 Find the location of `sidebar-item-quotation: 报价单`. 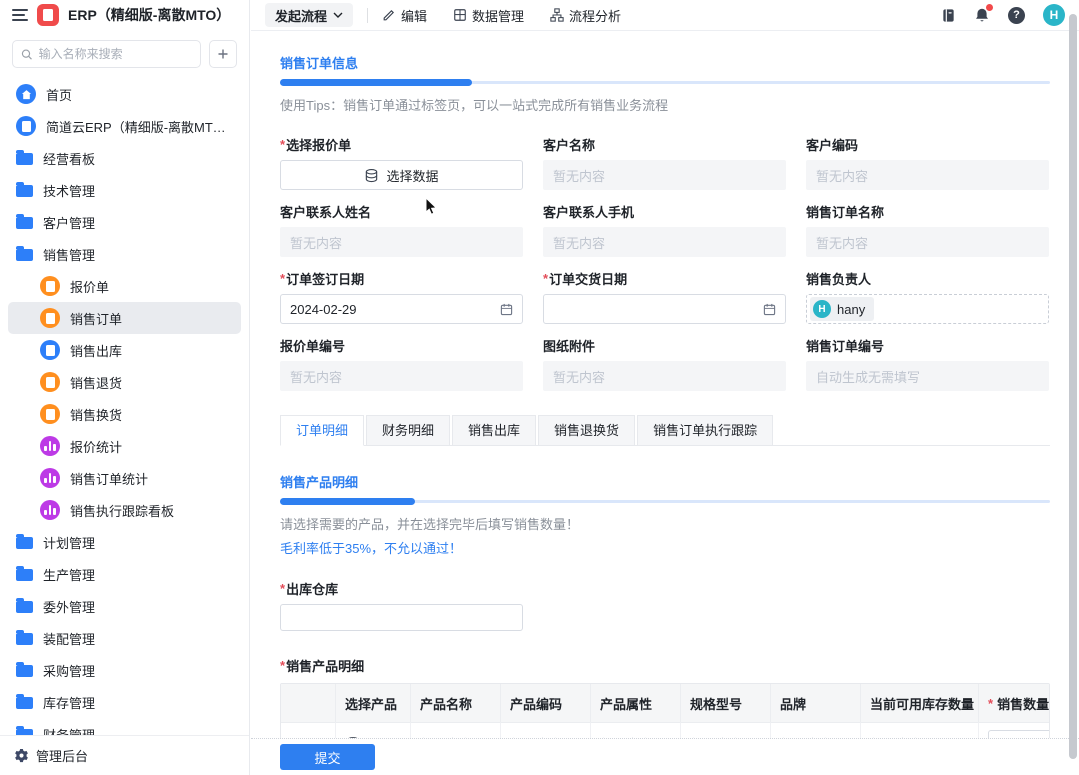

sidebar-item-quotation: 报价单 is located at coordinates (124, 286).